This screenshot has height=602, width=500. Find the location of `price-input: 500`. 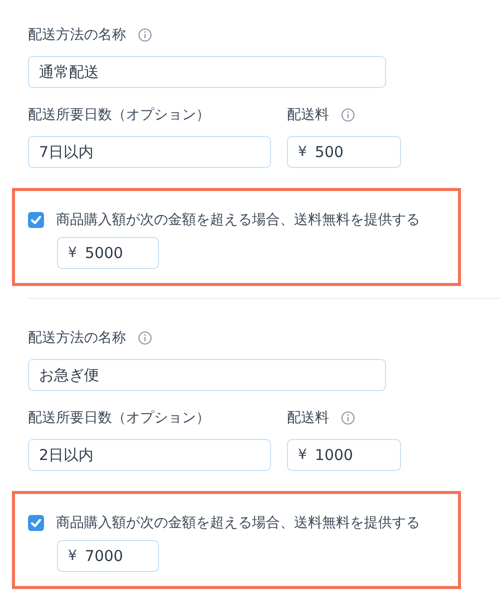

price-input: 500 is located at coordinates (344, 152).